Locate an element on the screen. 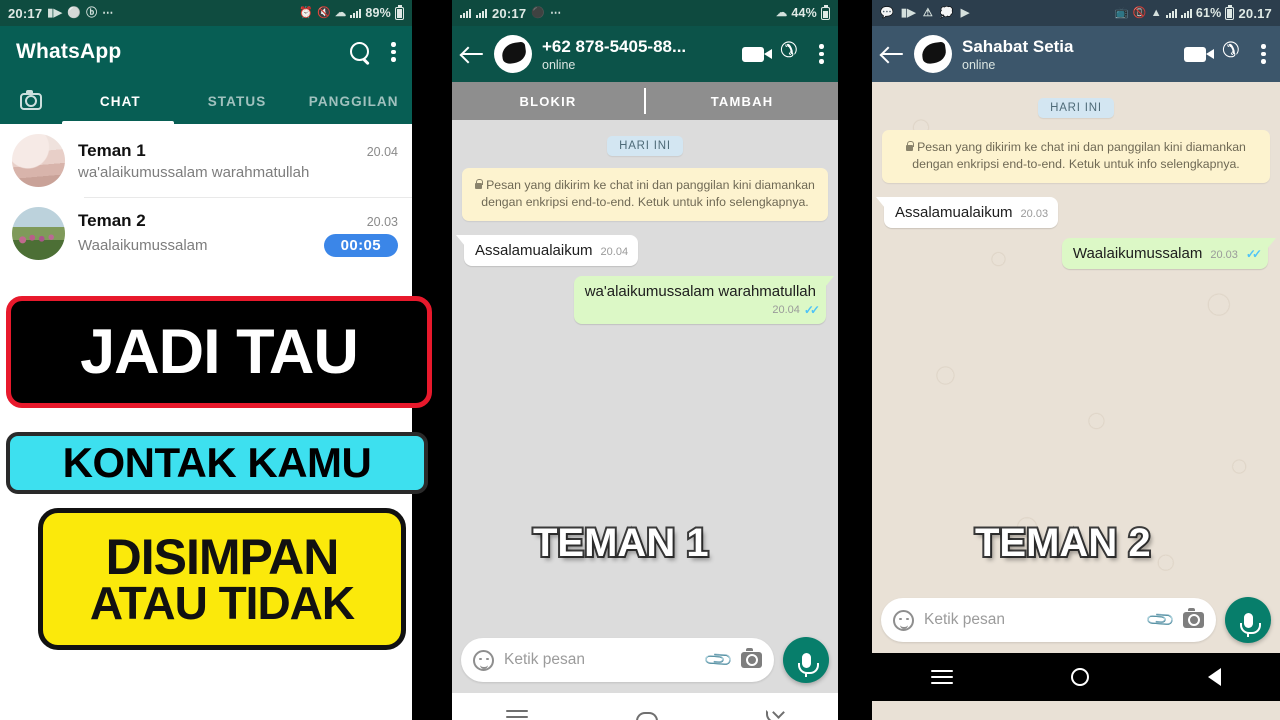 Image resolution: width=1280 pixels, height=720 pixels. message-bubble: Assalamualaikum 20.03 is located at coordinates (967, 212).